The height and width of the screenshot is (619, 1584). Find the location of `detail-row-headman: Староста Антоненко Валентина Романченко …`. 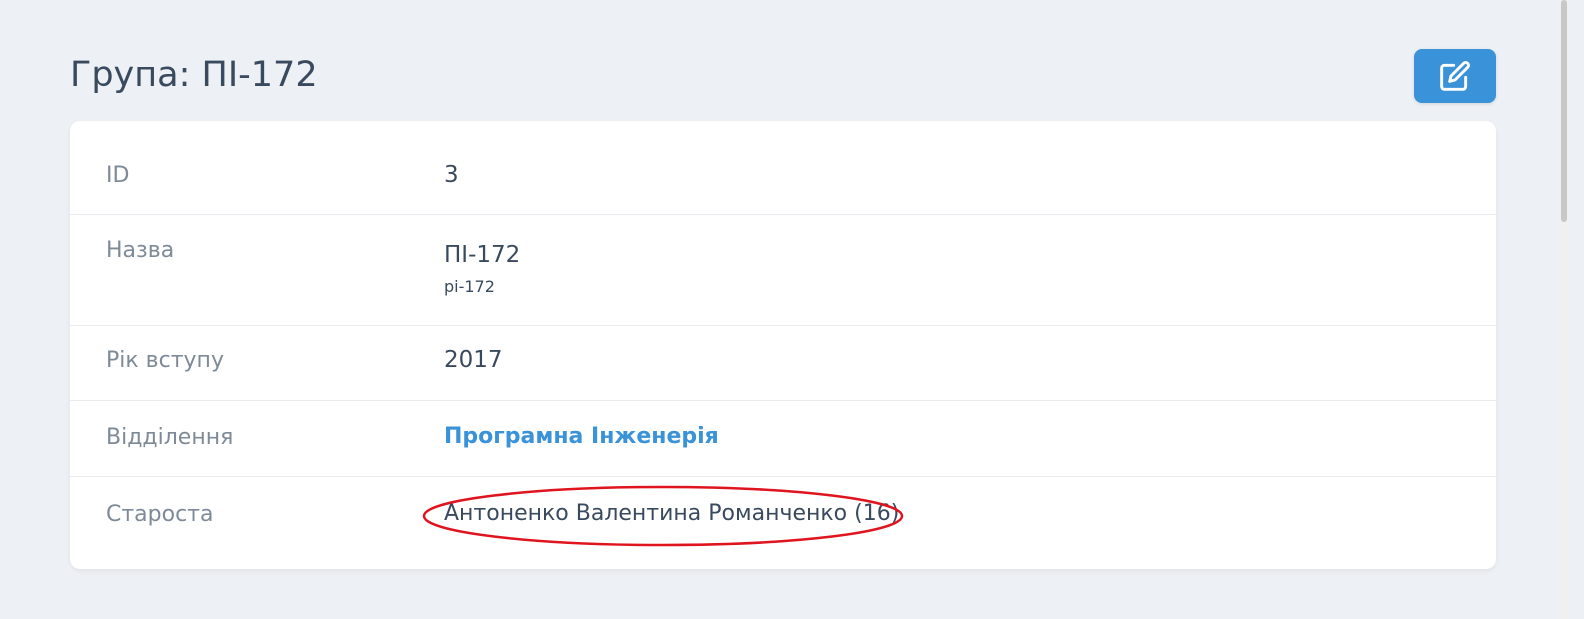

detail-row-headman: Староста Антоненко Валентина Романченко … is located at coordinates (783, 522).